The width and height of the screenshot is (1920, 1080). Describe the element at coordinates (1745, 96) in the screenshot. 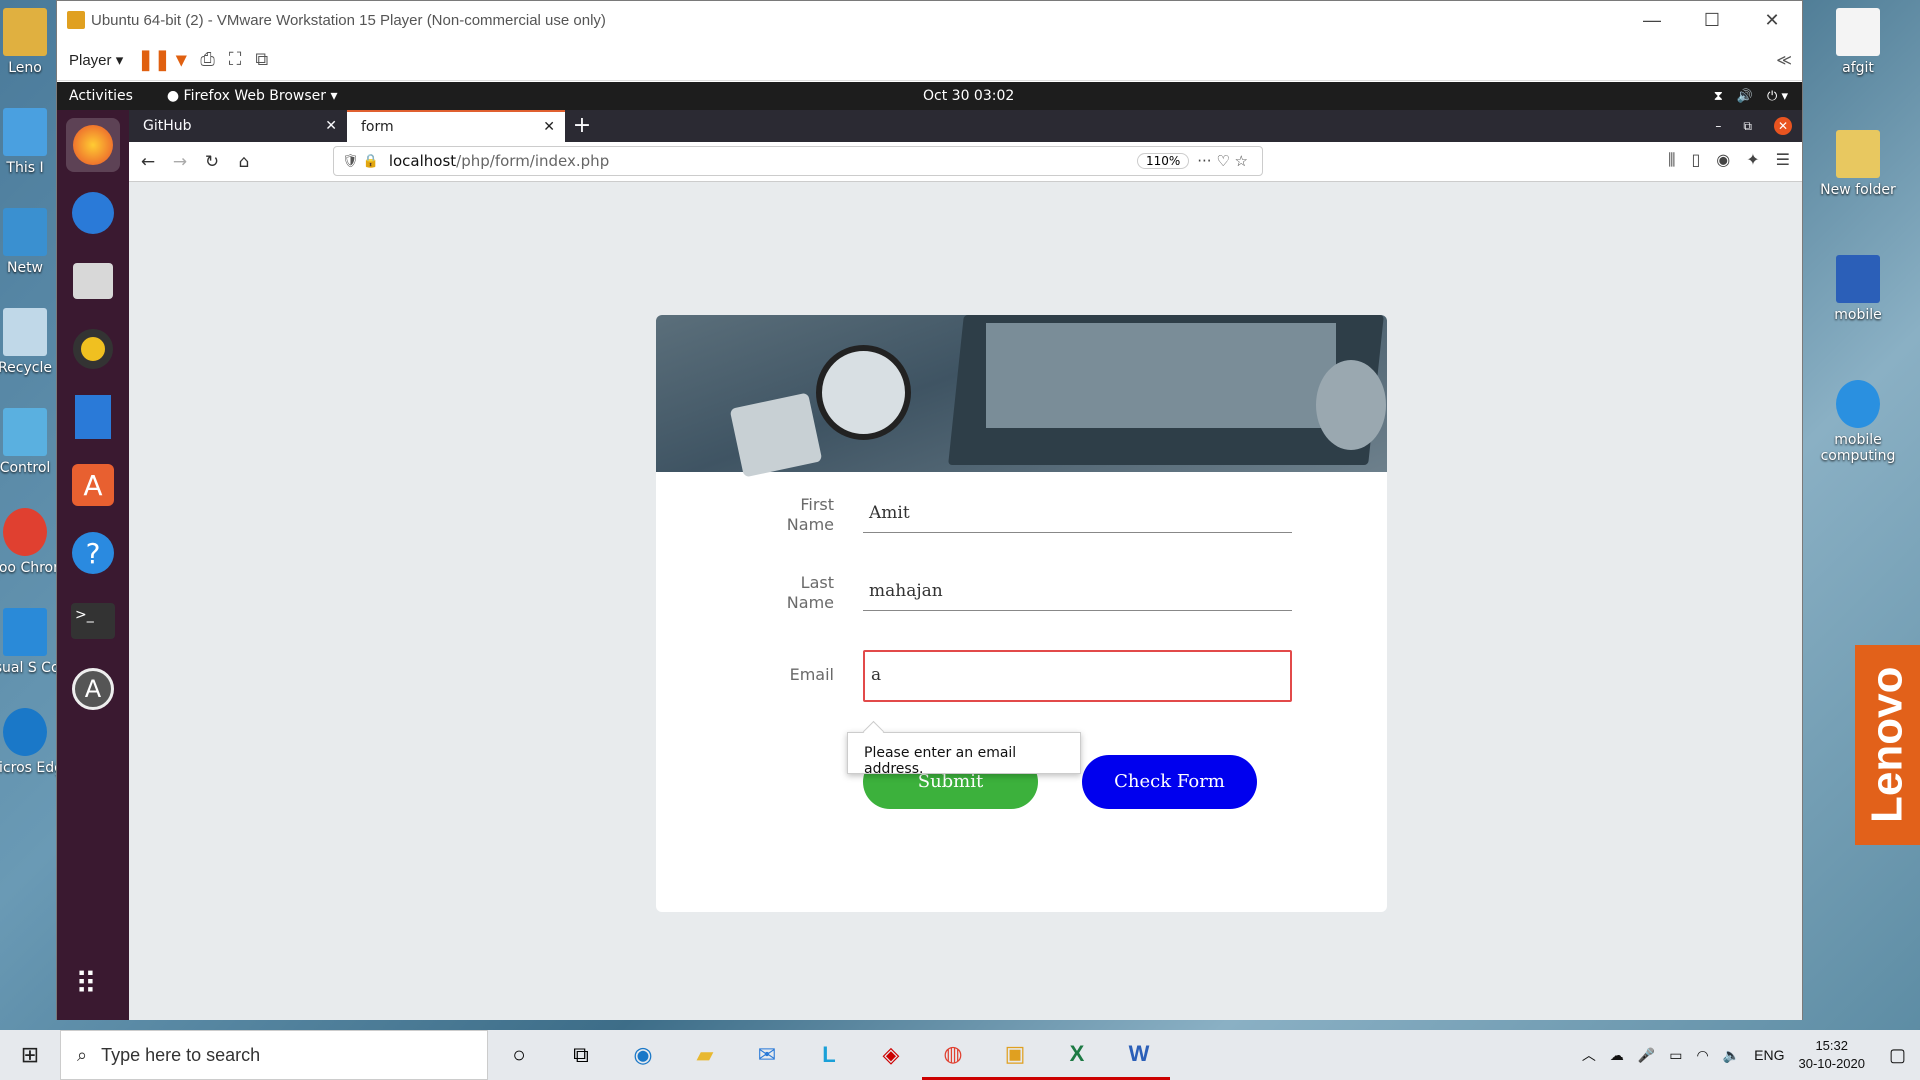

I see `volume-icon: 🔊` at that location.